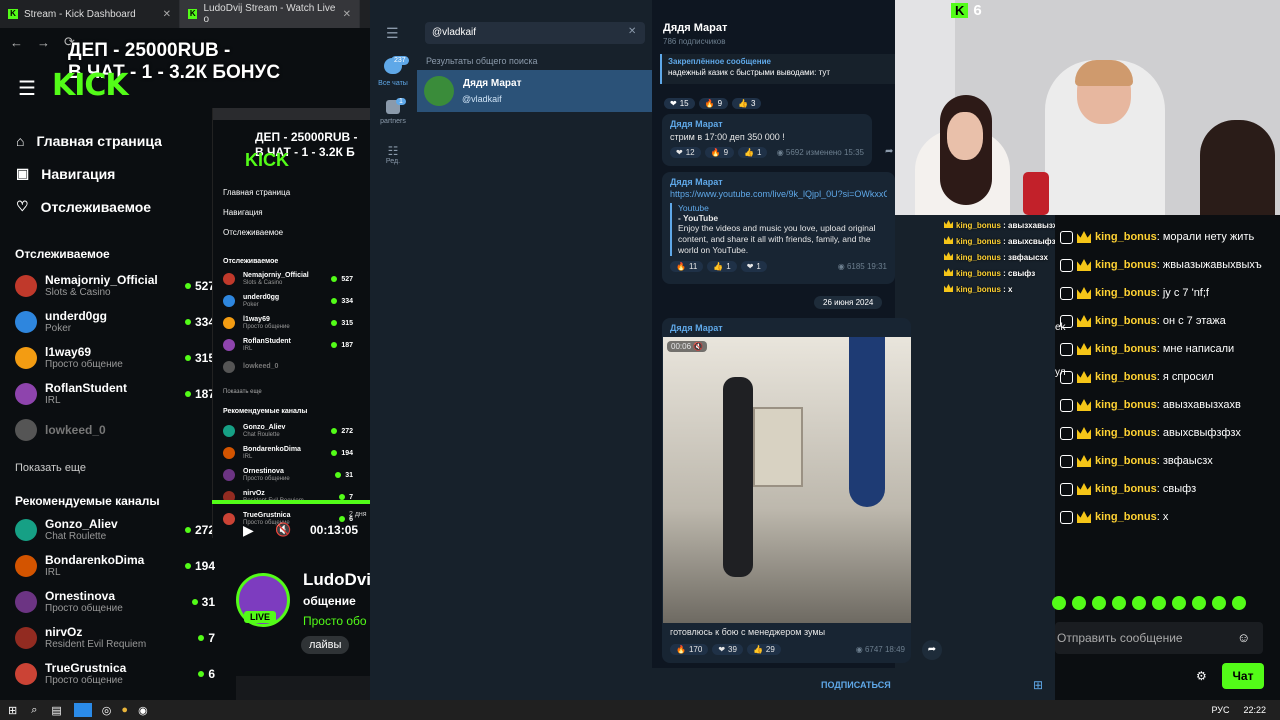 This screenshot has height=720, width=1280. I want to click on search-icon: ⌕, so click(34, 710).